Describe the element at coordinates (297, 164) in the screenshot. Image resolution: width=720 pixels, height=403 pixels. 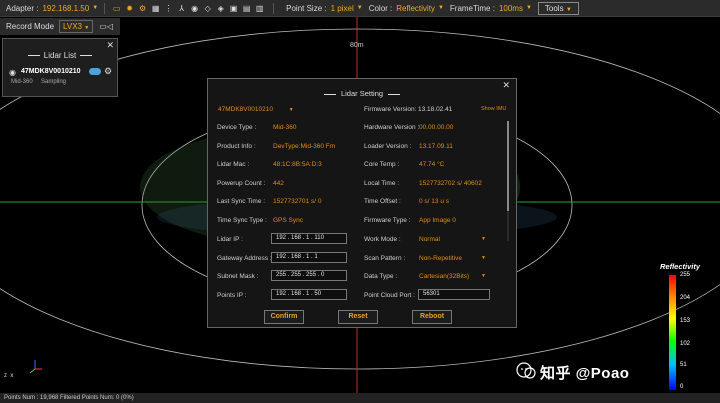
I see `lidar-mac-value: 48:1C:8B:5A:D:3` at that location.